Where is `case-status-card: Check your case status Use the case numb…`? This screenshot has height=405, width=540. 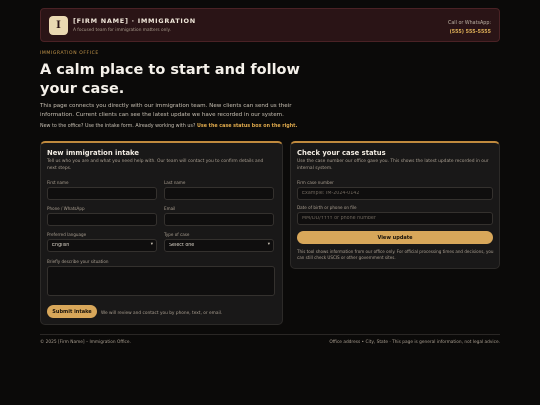 case-status-card: Check your case status Use the case numb… is located at coordinates (395, 205).